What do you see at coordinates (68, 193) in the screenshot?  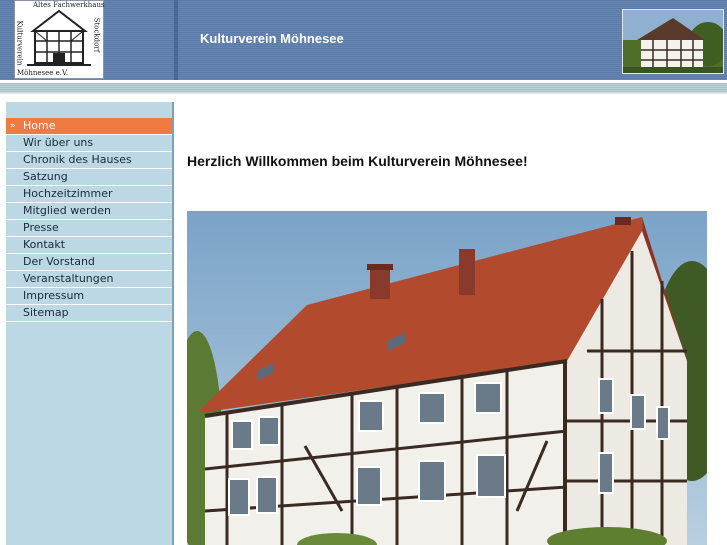 I see `nav-item-label: Hochzeitzimmer` at bounding box center [68, 193].